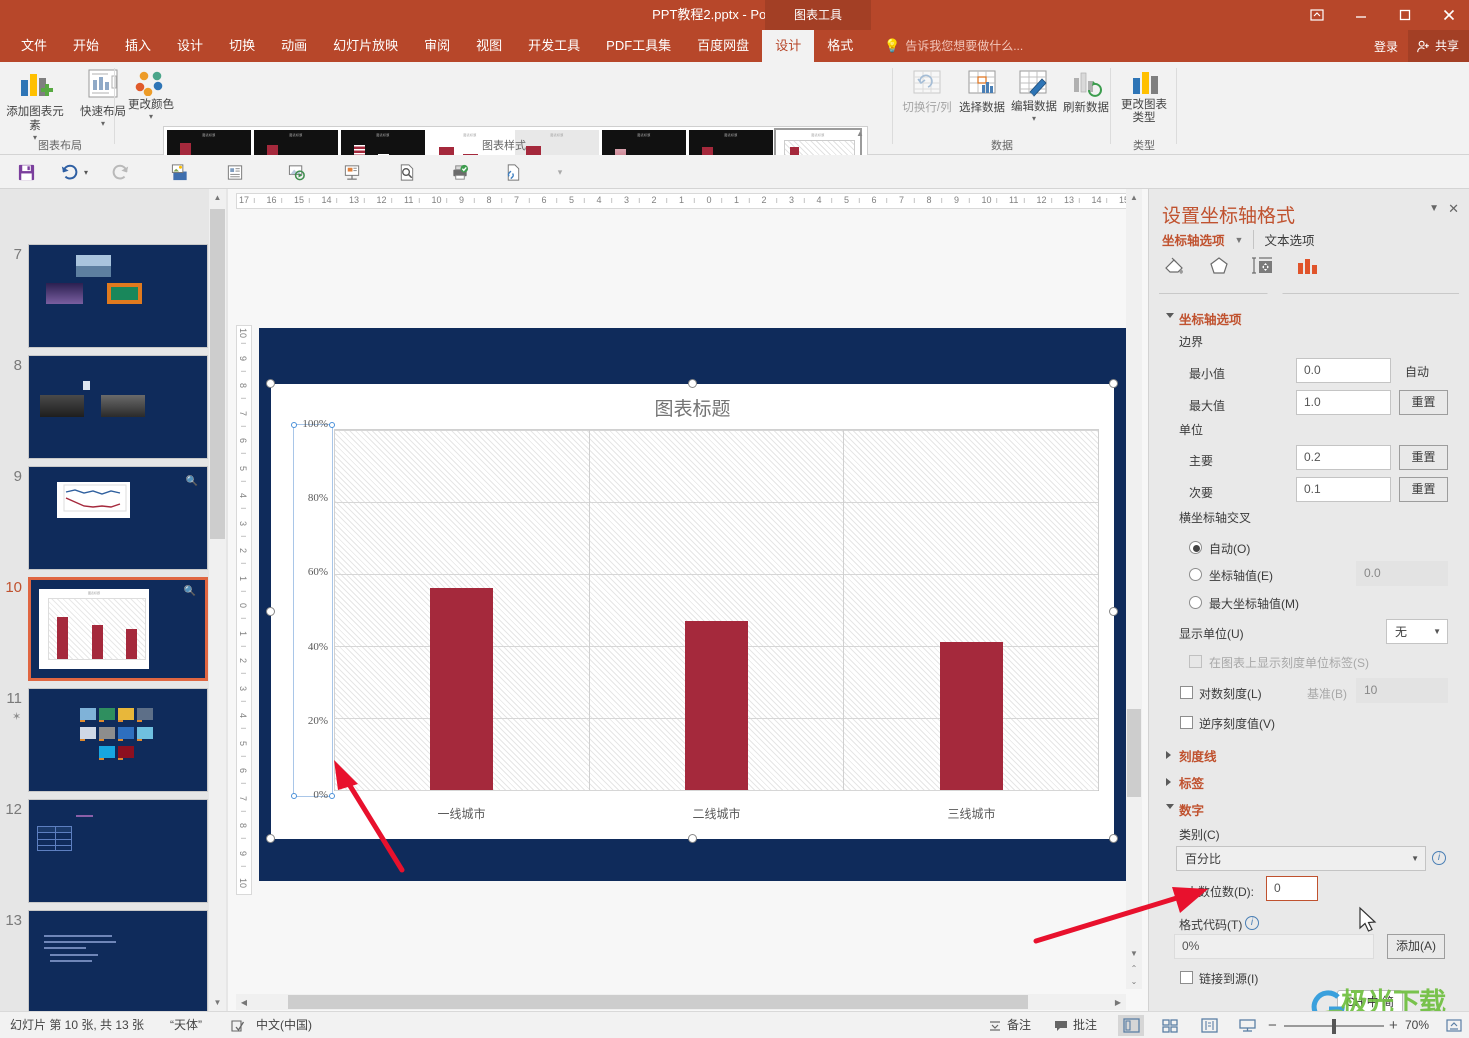 The image size is (1469, 1038). Describe the element at coordinates (1247, 1025) in the screenshot. I see `slideshow-view-icon` at that location.